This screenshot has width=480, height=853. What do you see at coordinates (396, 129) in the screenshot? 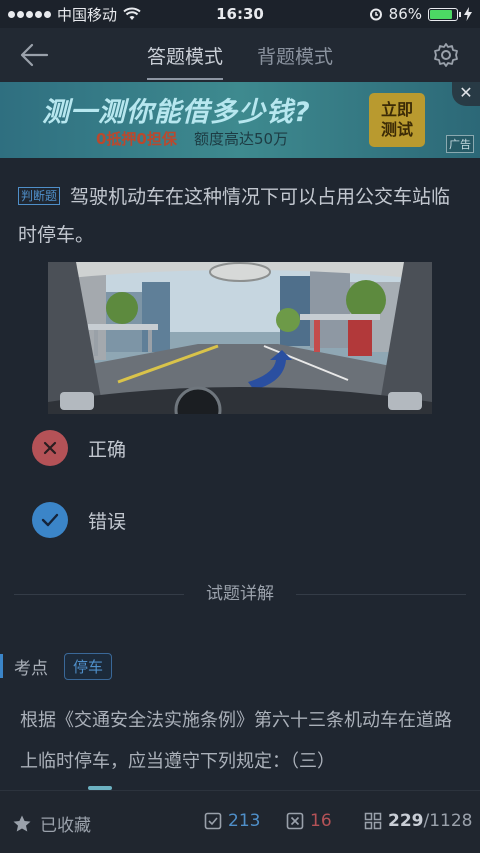
I see `ad-cta-line-2: 测试` at bounding box center [396, 129].